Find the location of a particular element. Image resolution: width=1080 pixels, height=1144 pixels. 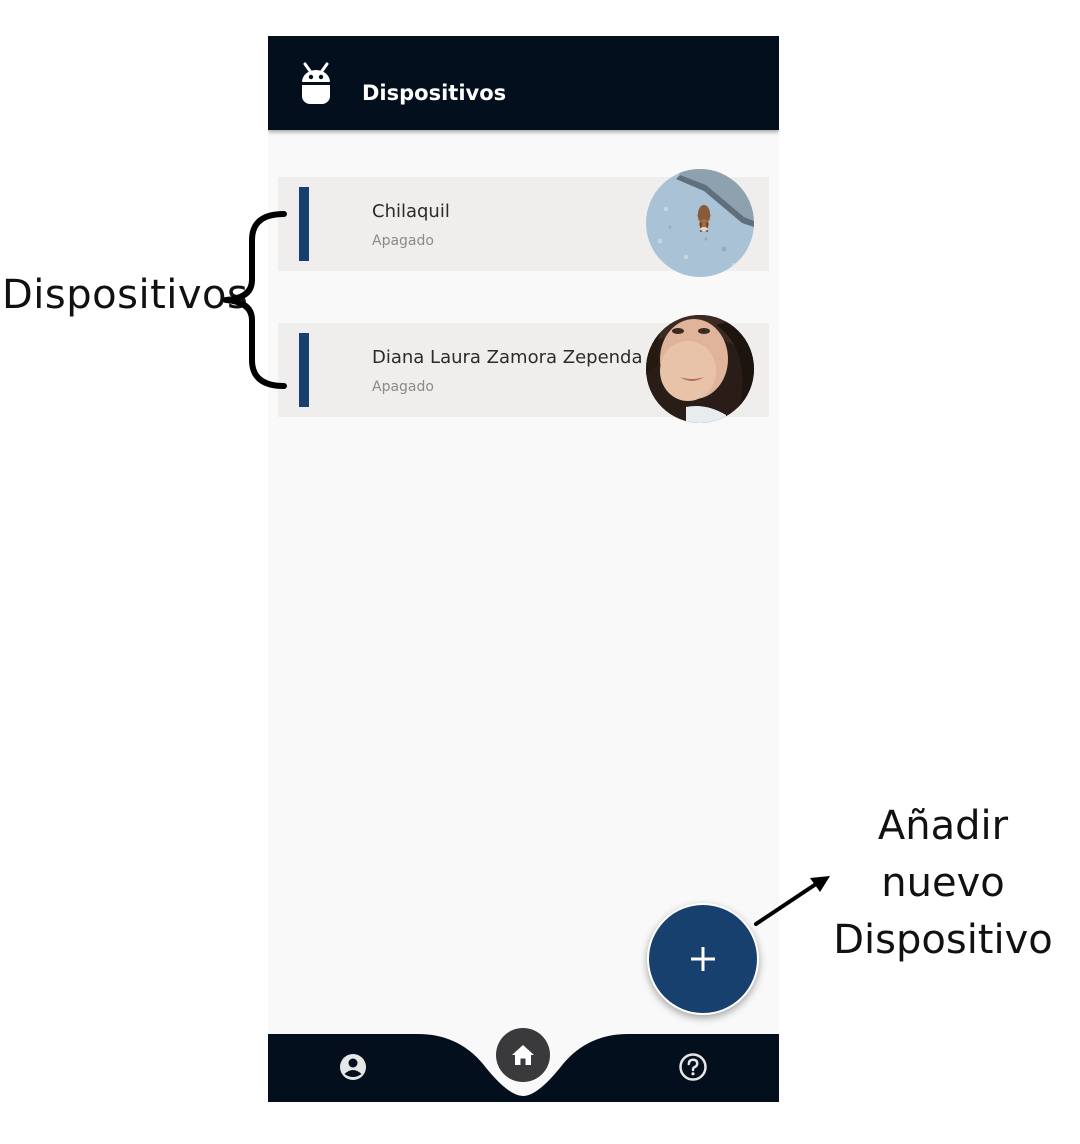

curly-brace-icon is located at coordinates (255, 300).